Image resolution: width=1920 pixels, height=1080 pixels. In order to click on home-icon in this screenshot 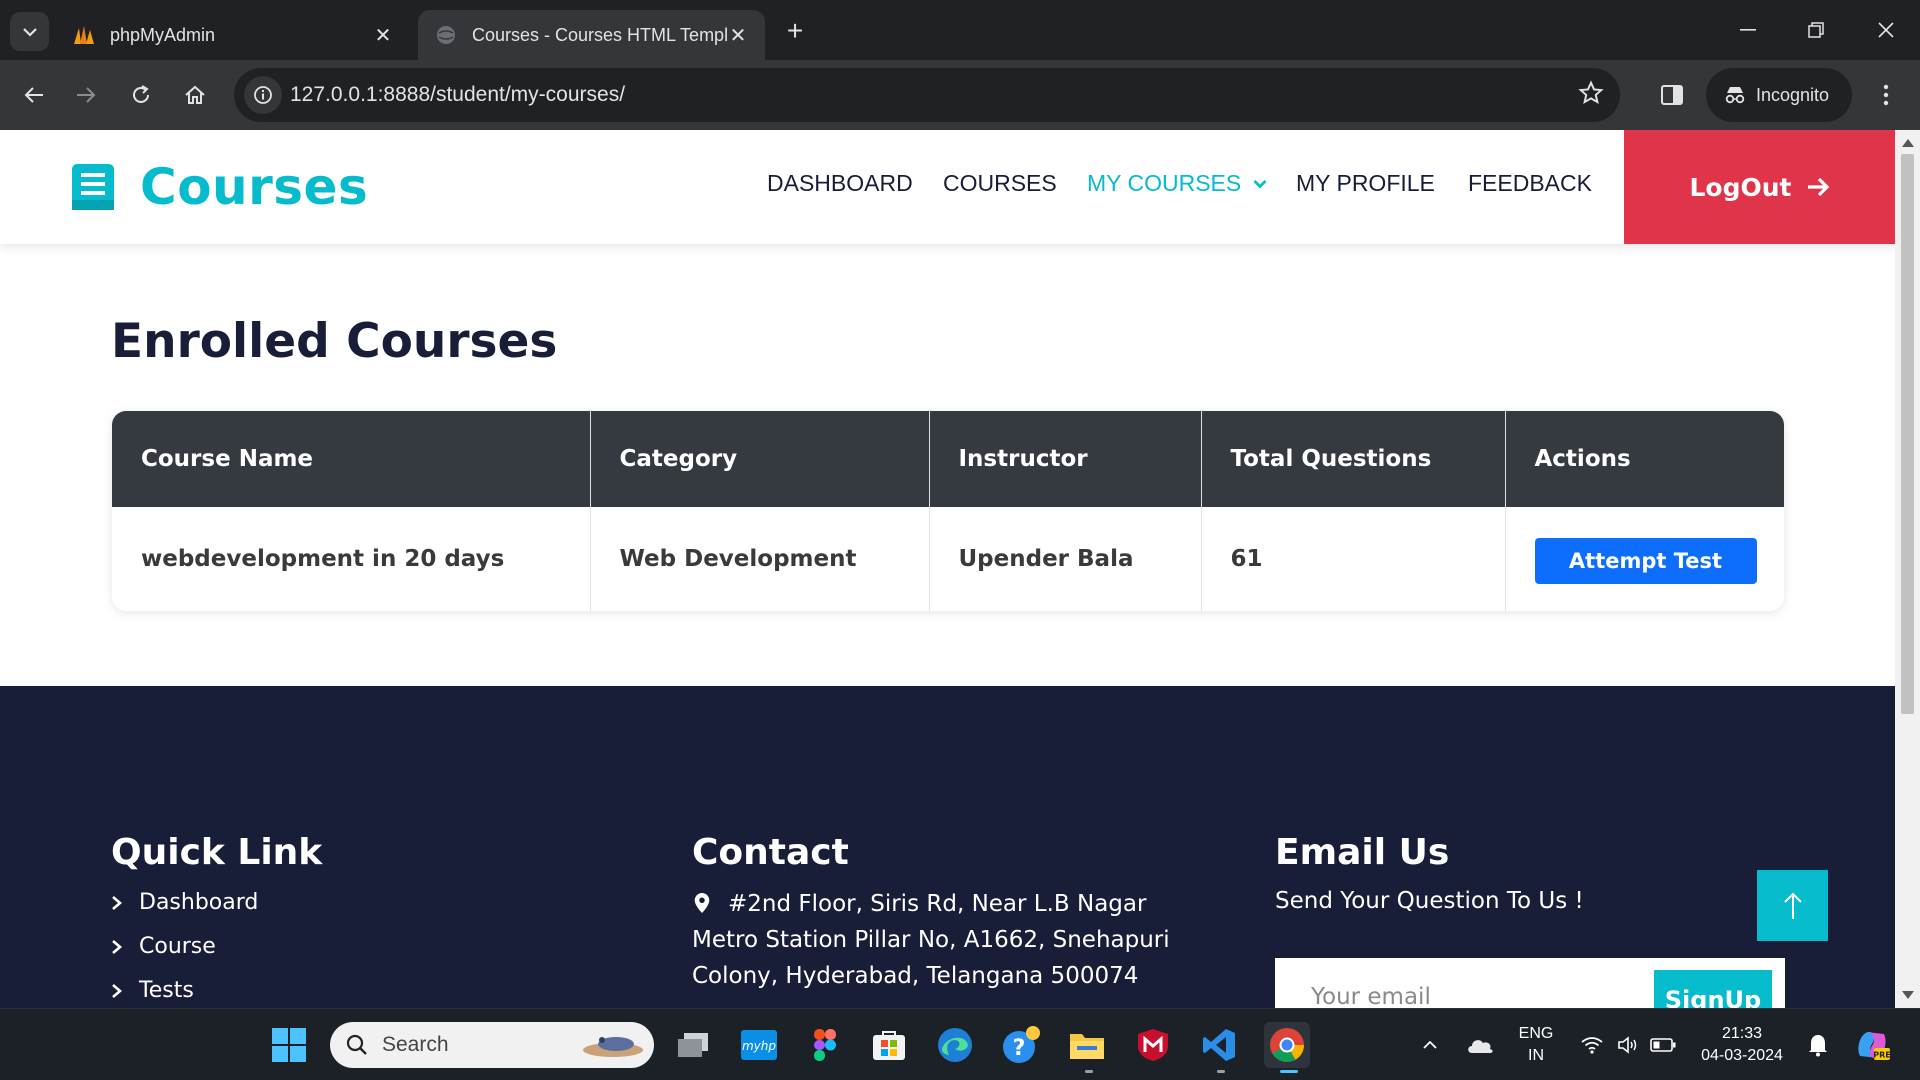, I will do `click(195, 94)`.